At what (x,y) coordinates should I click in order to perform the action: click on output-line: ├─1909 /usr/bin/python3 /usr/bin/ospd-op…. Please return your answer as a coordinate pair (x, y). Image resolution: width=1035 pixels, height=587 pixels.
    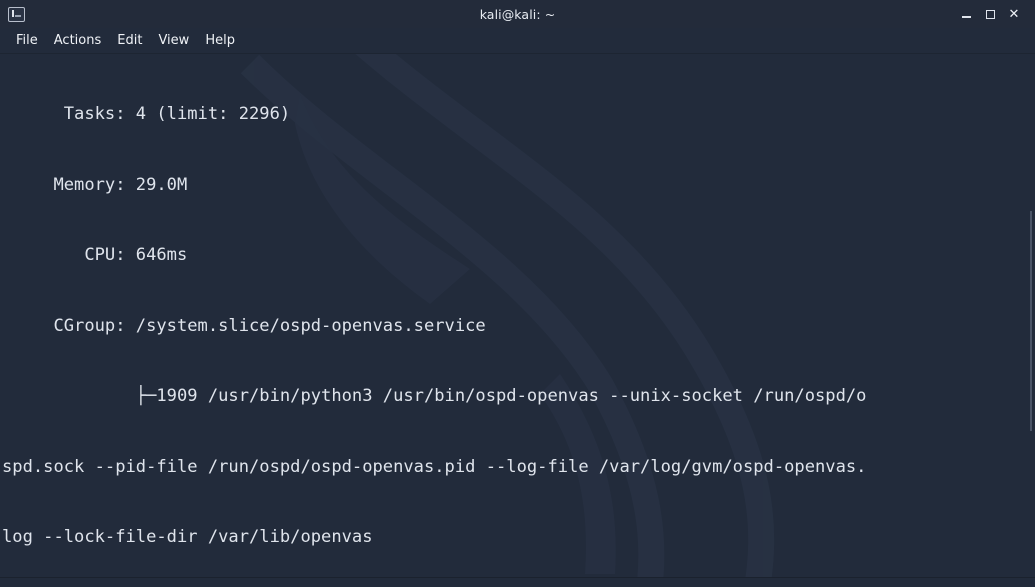
    Looking at the image, I should click on (434, 396).